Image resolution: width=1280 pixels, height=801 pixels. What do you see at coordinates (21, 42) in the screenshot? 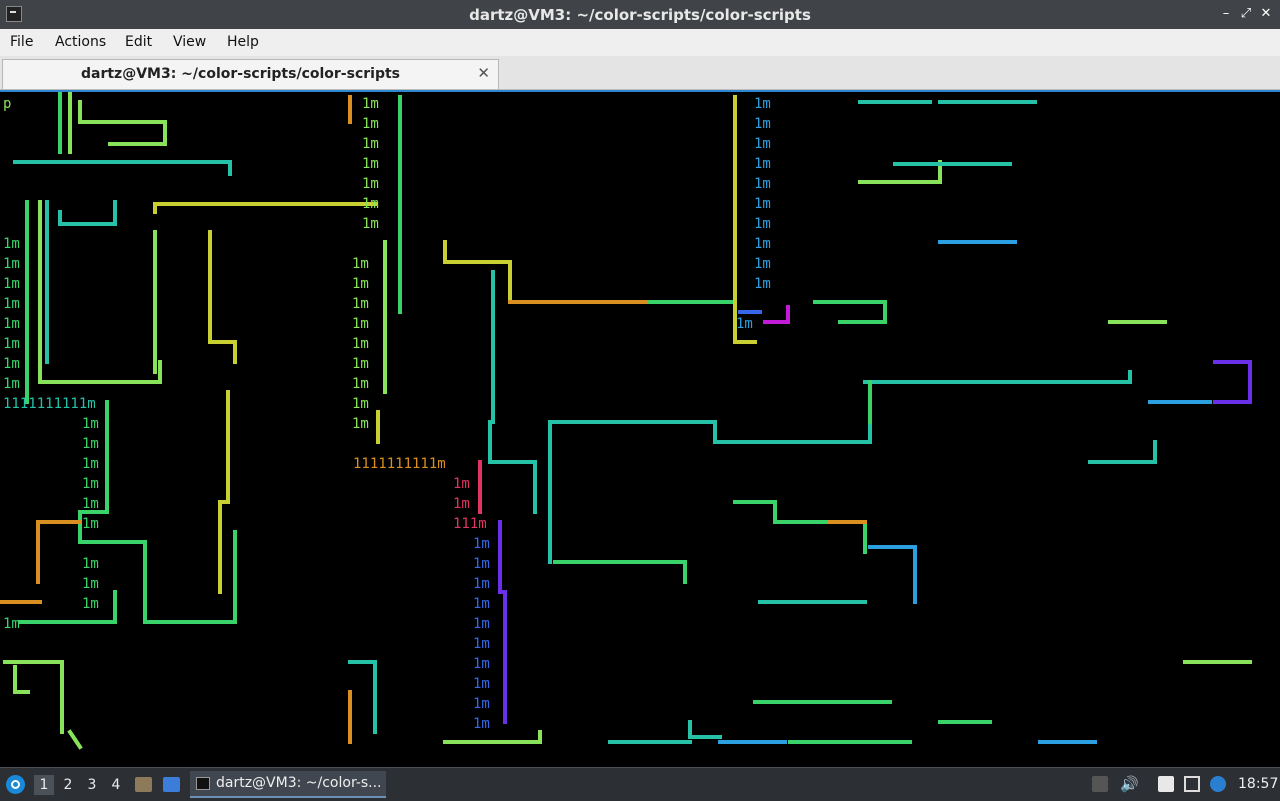
I see `menu-file: File` at bounding box center [21, 42].